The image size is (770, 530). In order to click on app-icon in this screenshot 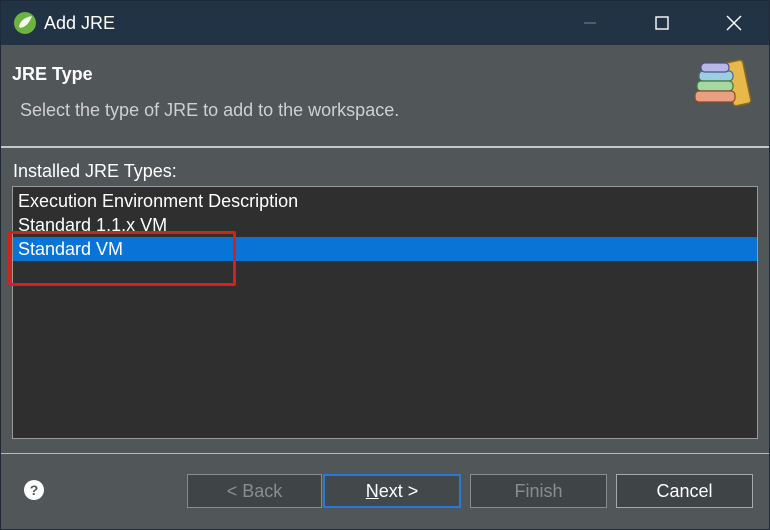, I will do `click(25, 23)`.